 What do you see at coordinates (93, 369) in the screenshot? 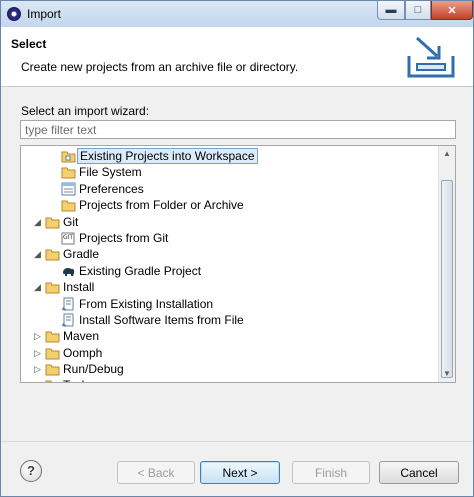
I see `tree-item-label: Run/Debug` at bounding box center [93, 369].